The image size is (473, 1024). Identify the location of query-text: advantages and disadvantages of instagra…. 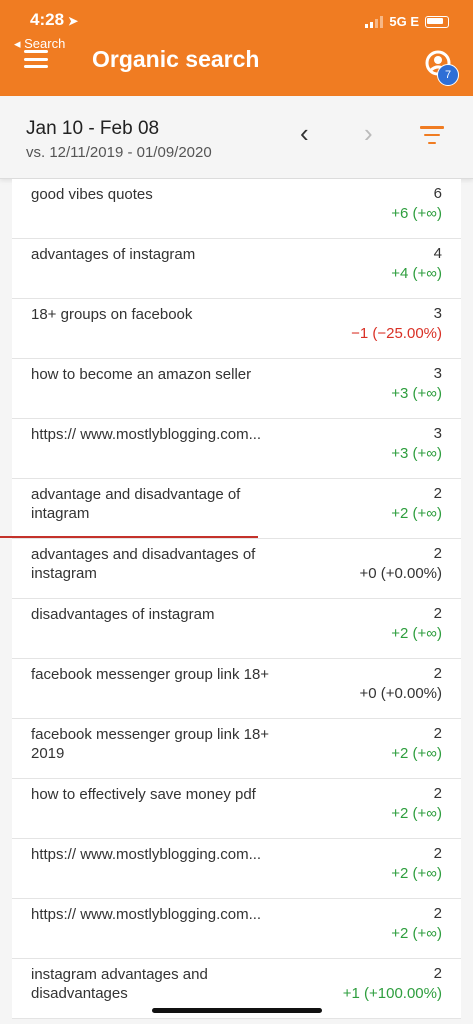
(143, 564).